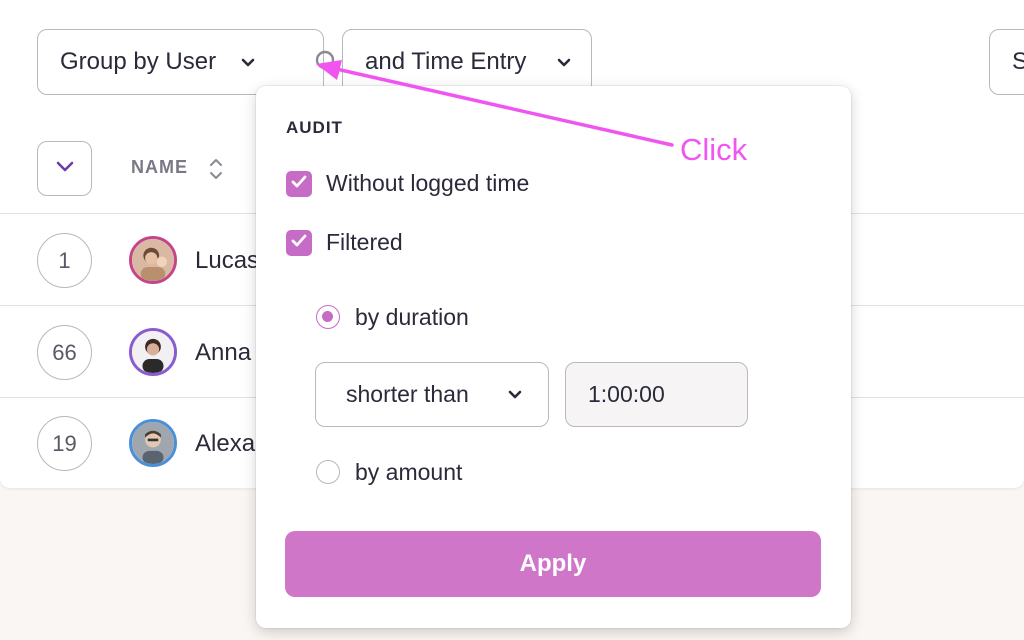 The width and height of the screenshot is (1024, 640). Describe the element at coordinates (327, 62) in the screenshot. I see `search-icon` at that location.